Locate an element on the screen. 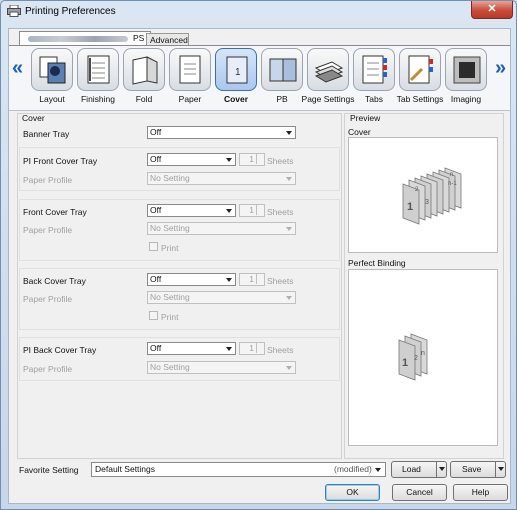  front-cover-sheets-value: 1 is located at coordinates (251, 210).